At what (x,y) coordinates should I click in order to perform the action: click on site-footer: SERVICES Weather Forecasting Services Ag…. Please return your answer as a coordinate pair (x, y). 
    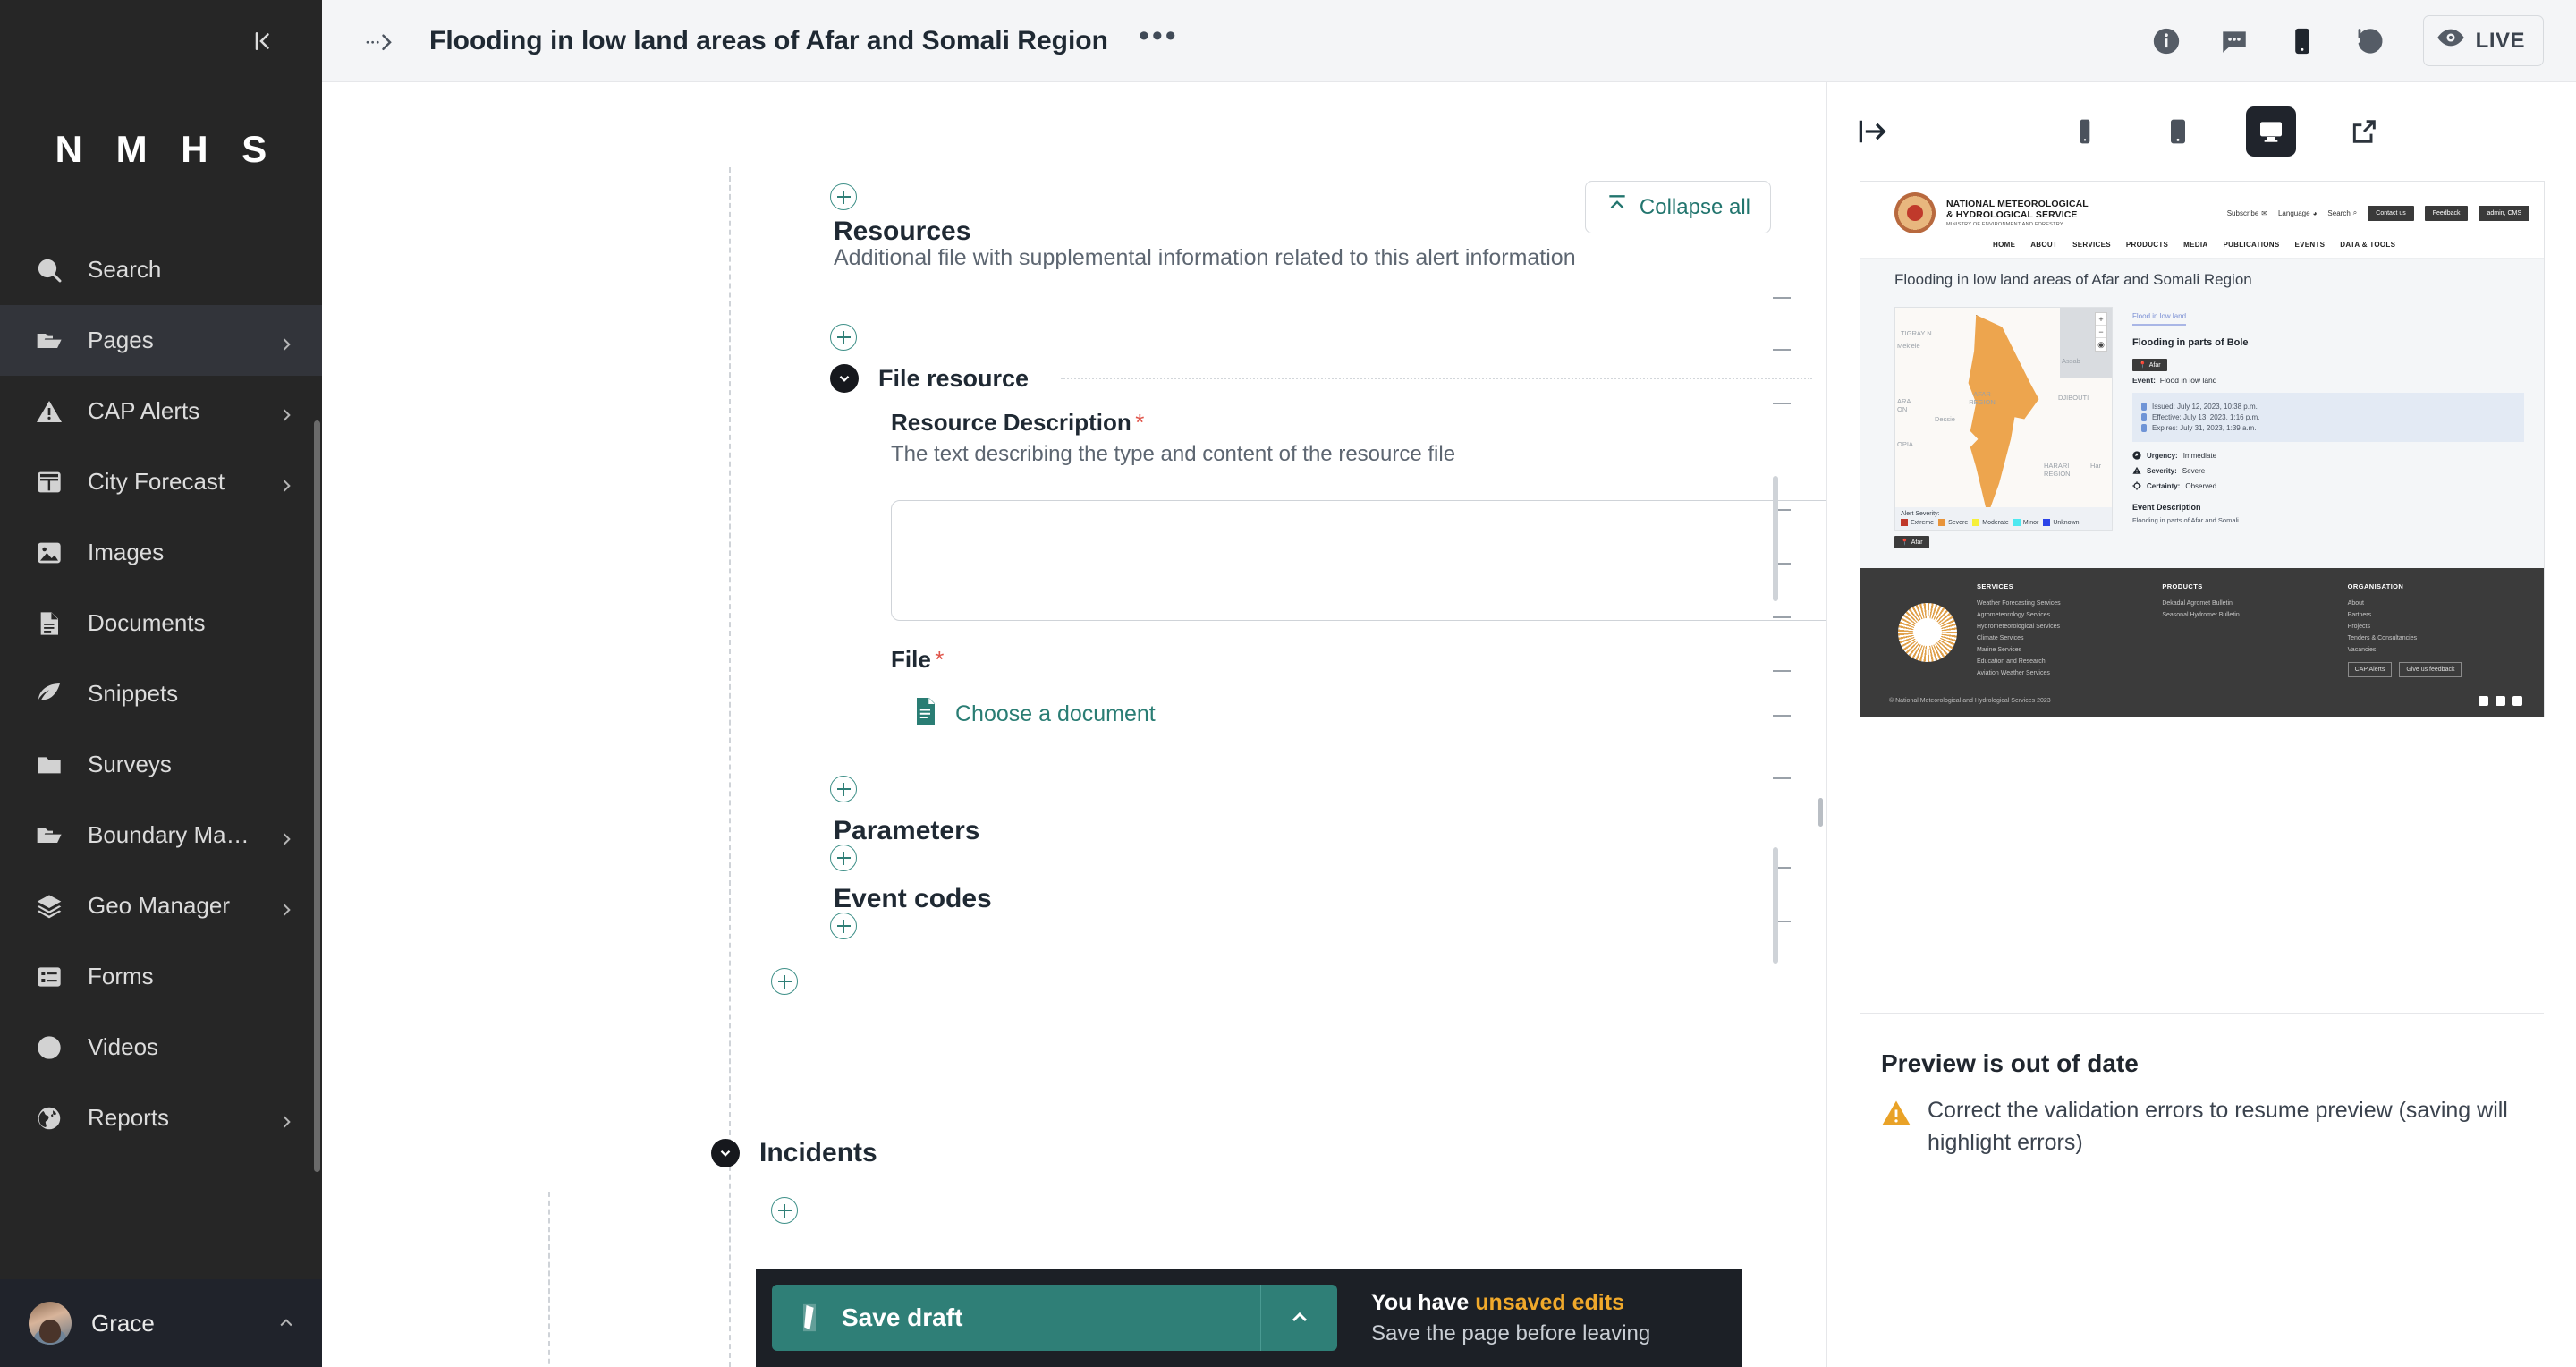
    Looking at the image, I should click on (2202, 642).